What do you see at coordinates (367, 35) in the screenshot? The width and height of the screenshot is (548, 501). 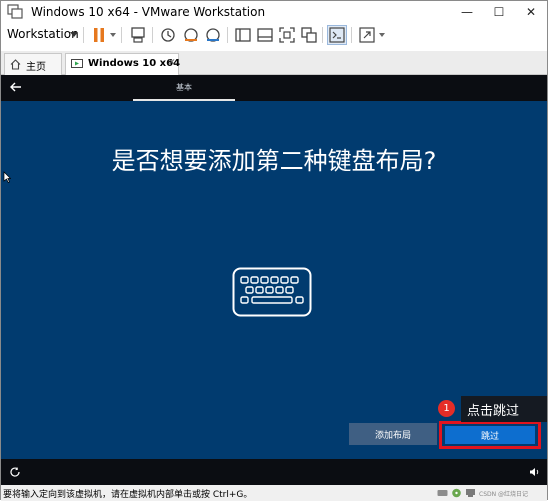 I see `stretch-icon` at bounding box center [367, 35].